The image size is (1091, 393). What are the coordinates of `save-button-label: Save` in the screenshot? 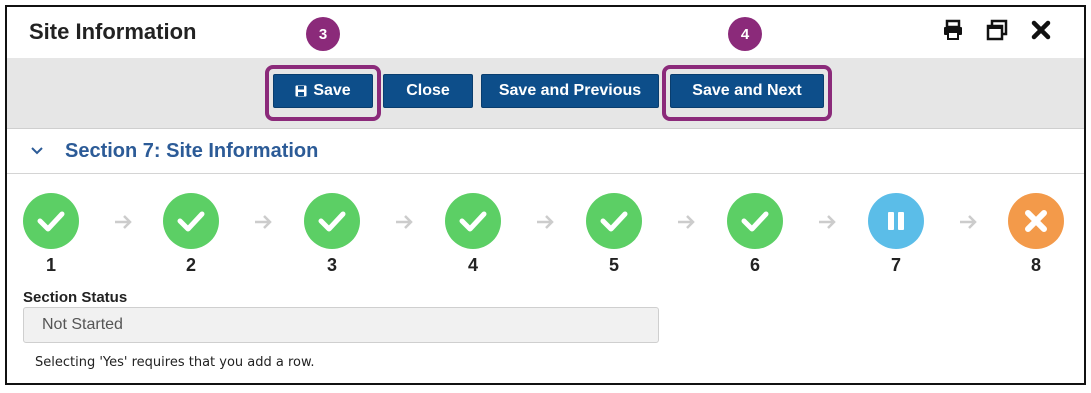 It's located at (332, 90).